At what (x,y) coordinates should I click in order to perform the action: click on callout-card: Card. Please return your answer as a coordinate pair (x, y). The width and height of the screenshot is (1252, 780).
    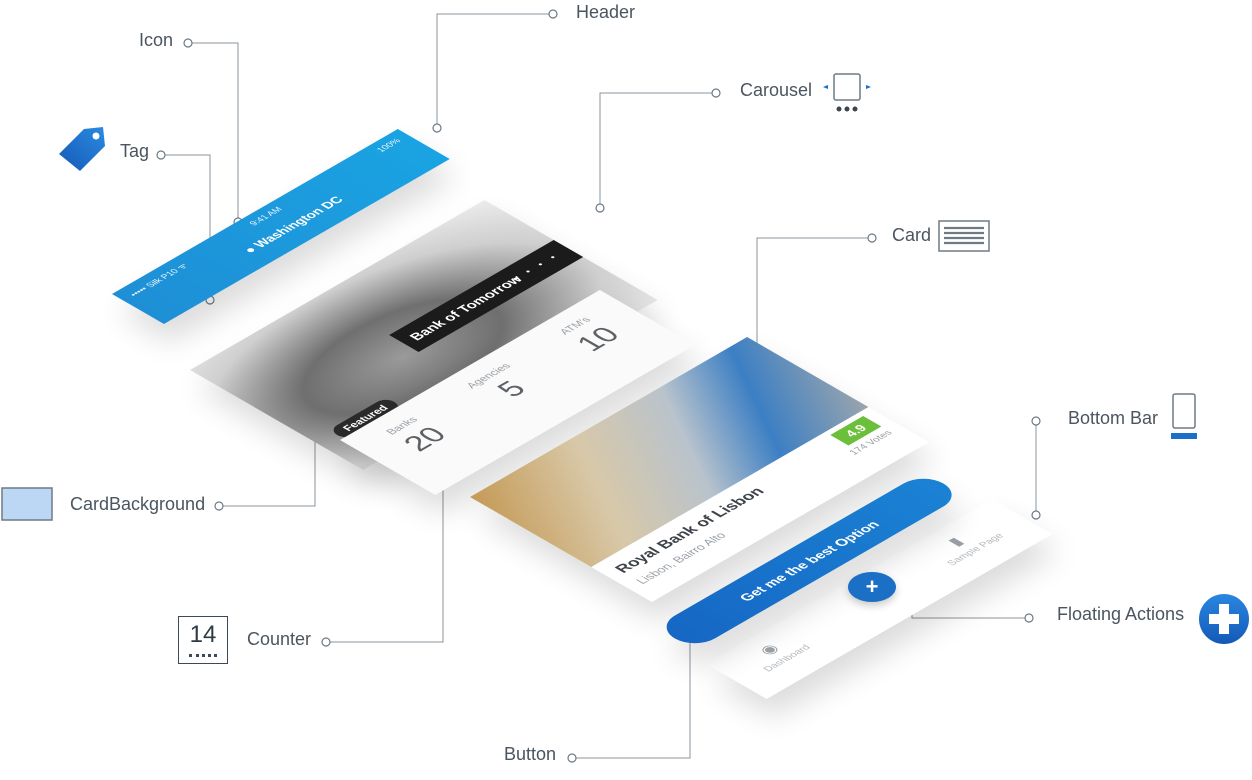
    Looking at the image, I should click on (912, 235).